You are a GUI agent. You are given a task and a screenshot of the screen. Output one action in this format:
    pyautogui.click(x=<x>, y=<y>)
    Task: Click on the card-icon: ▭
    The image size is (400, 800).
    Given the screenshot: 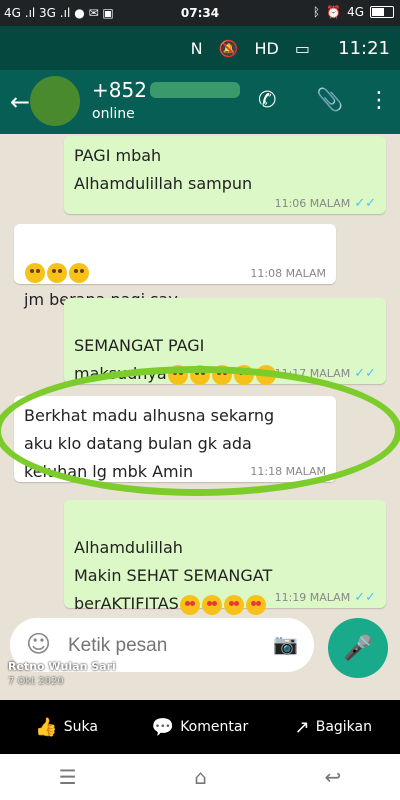 What is the action you would take?
    pyautogui.click(x=302, y=48)
    